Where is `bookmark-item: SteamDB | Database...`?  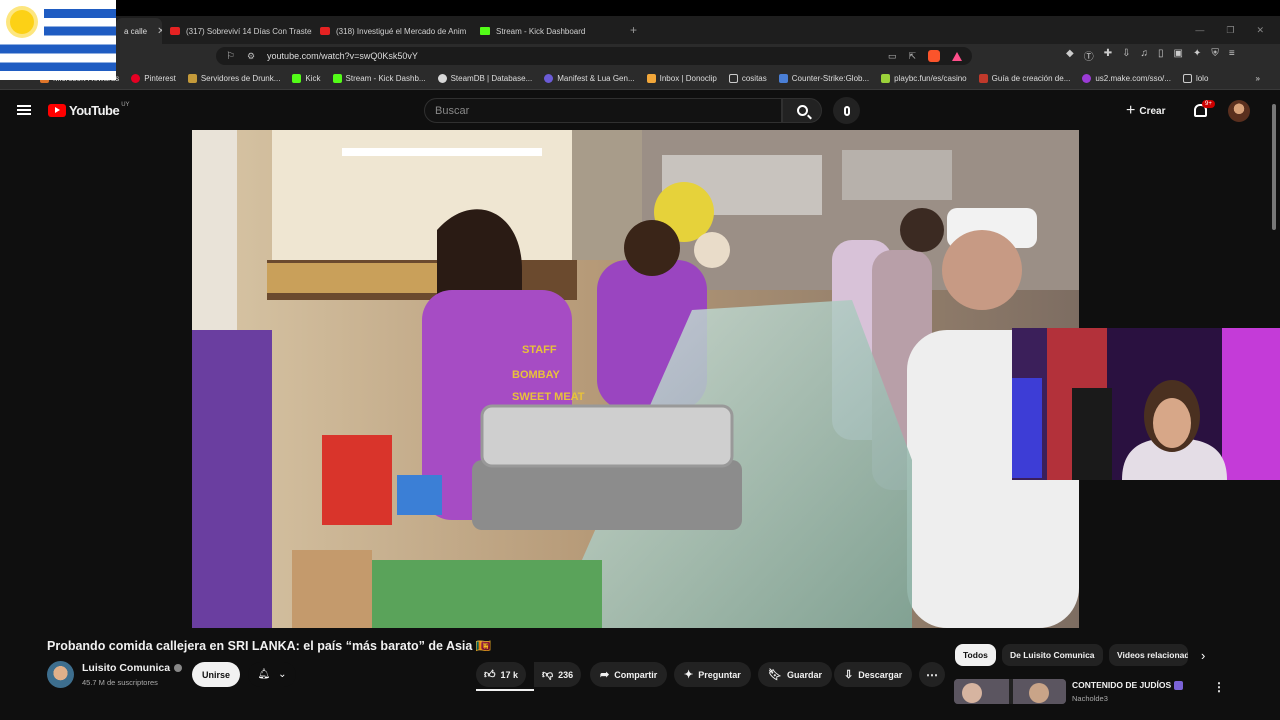 bookmark-item: SteamDB | Database... is located at coordinates (484, 78).